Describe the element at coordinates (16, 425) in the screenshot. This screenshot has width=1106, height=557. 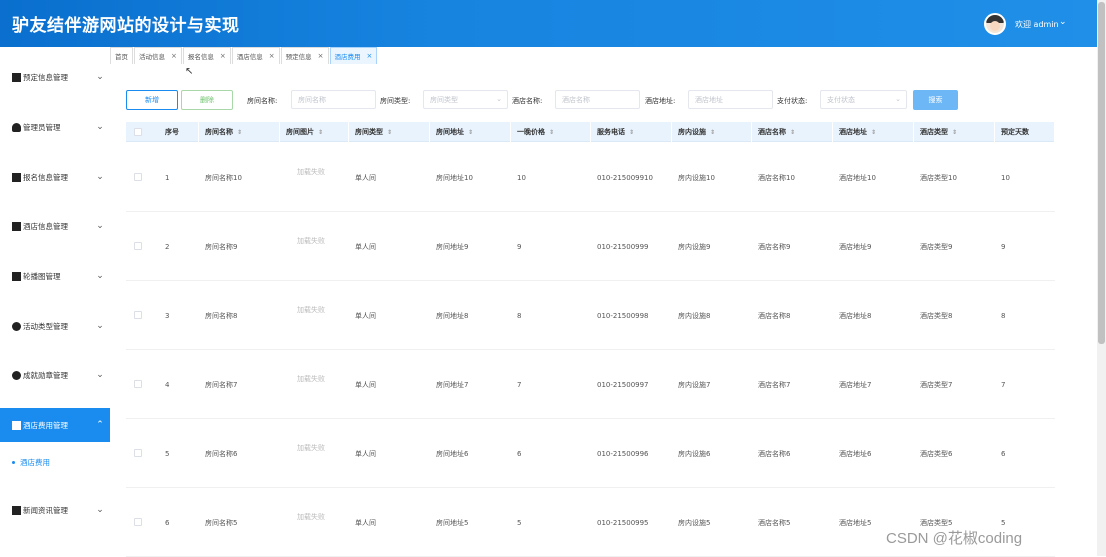
I see `grid-icon` at that location.